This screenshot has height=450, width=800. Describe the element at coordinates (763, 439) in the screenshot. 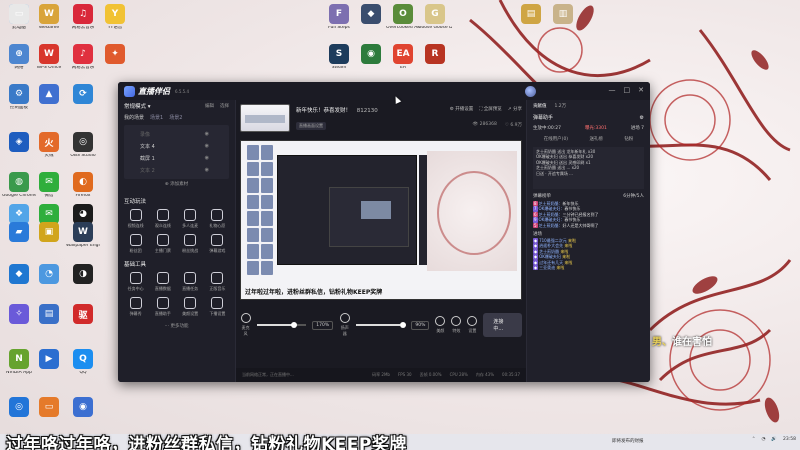

I see `network-icon: ◔` at that location.